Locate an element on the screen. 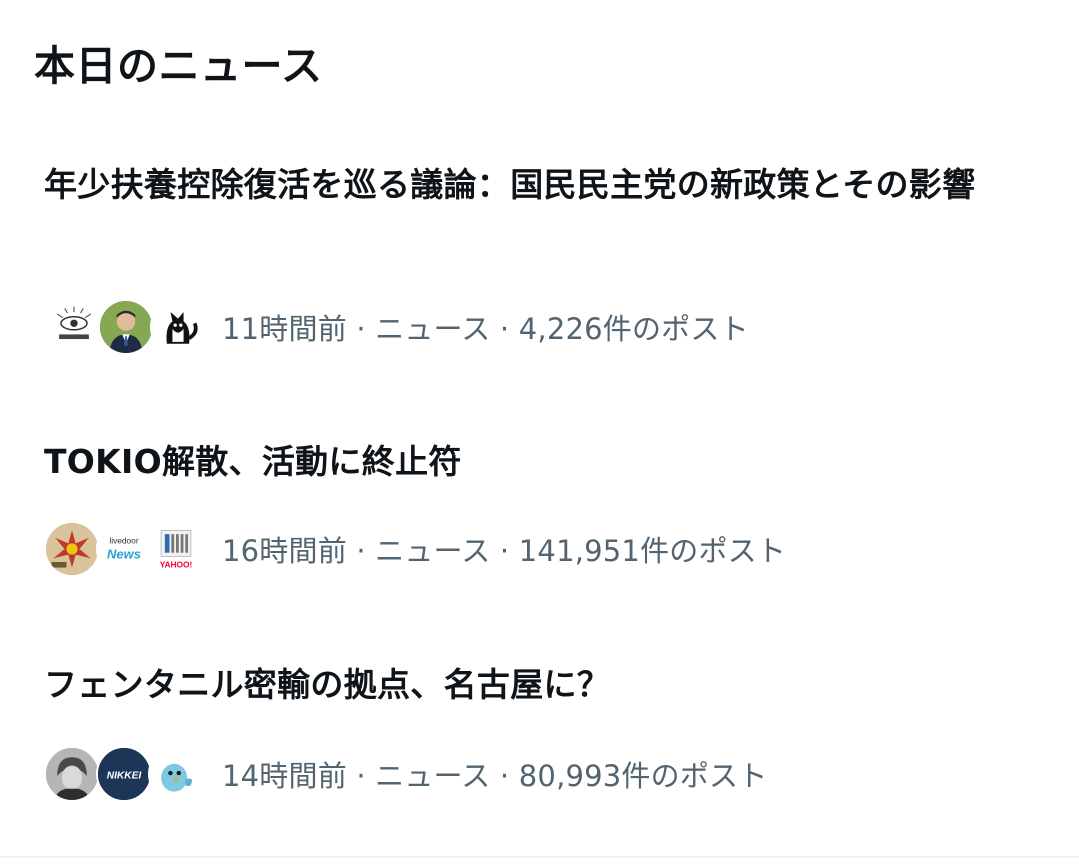 The height and width of the screenshot is (868, 1079). livedoor-top-label: livedoor is located at coordinates (123, 540).